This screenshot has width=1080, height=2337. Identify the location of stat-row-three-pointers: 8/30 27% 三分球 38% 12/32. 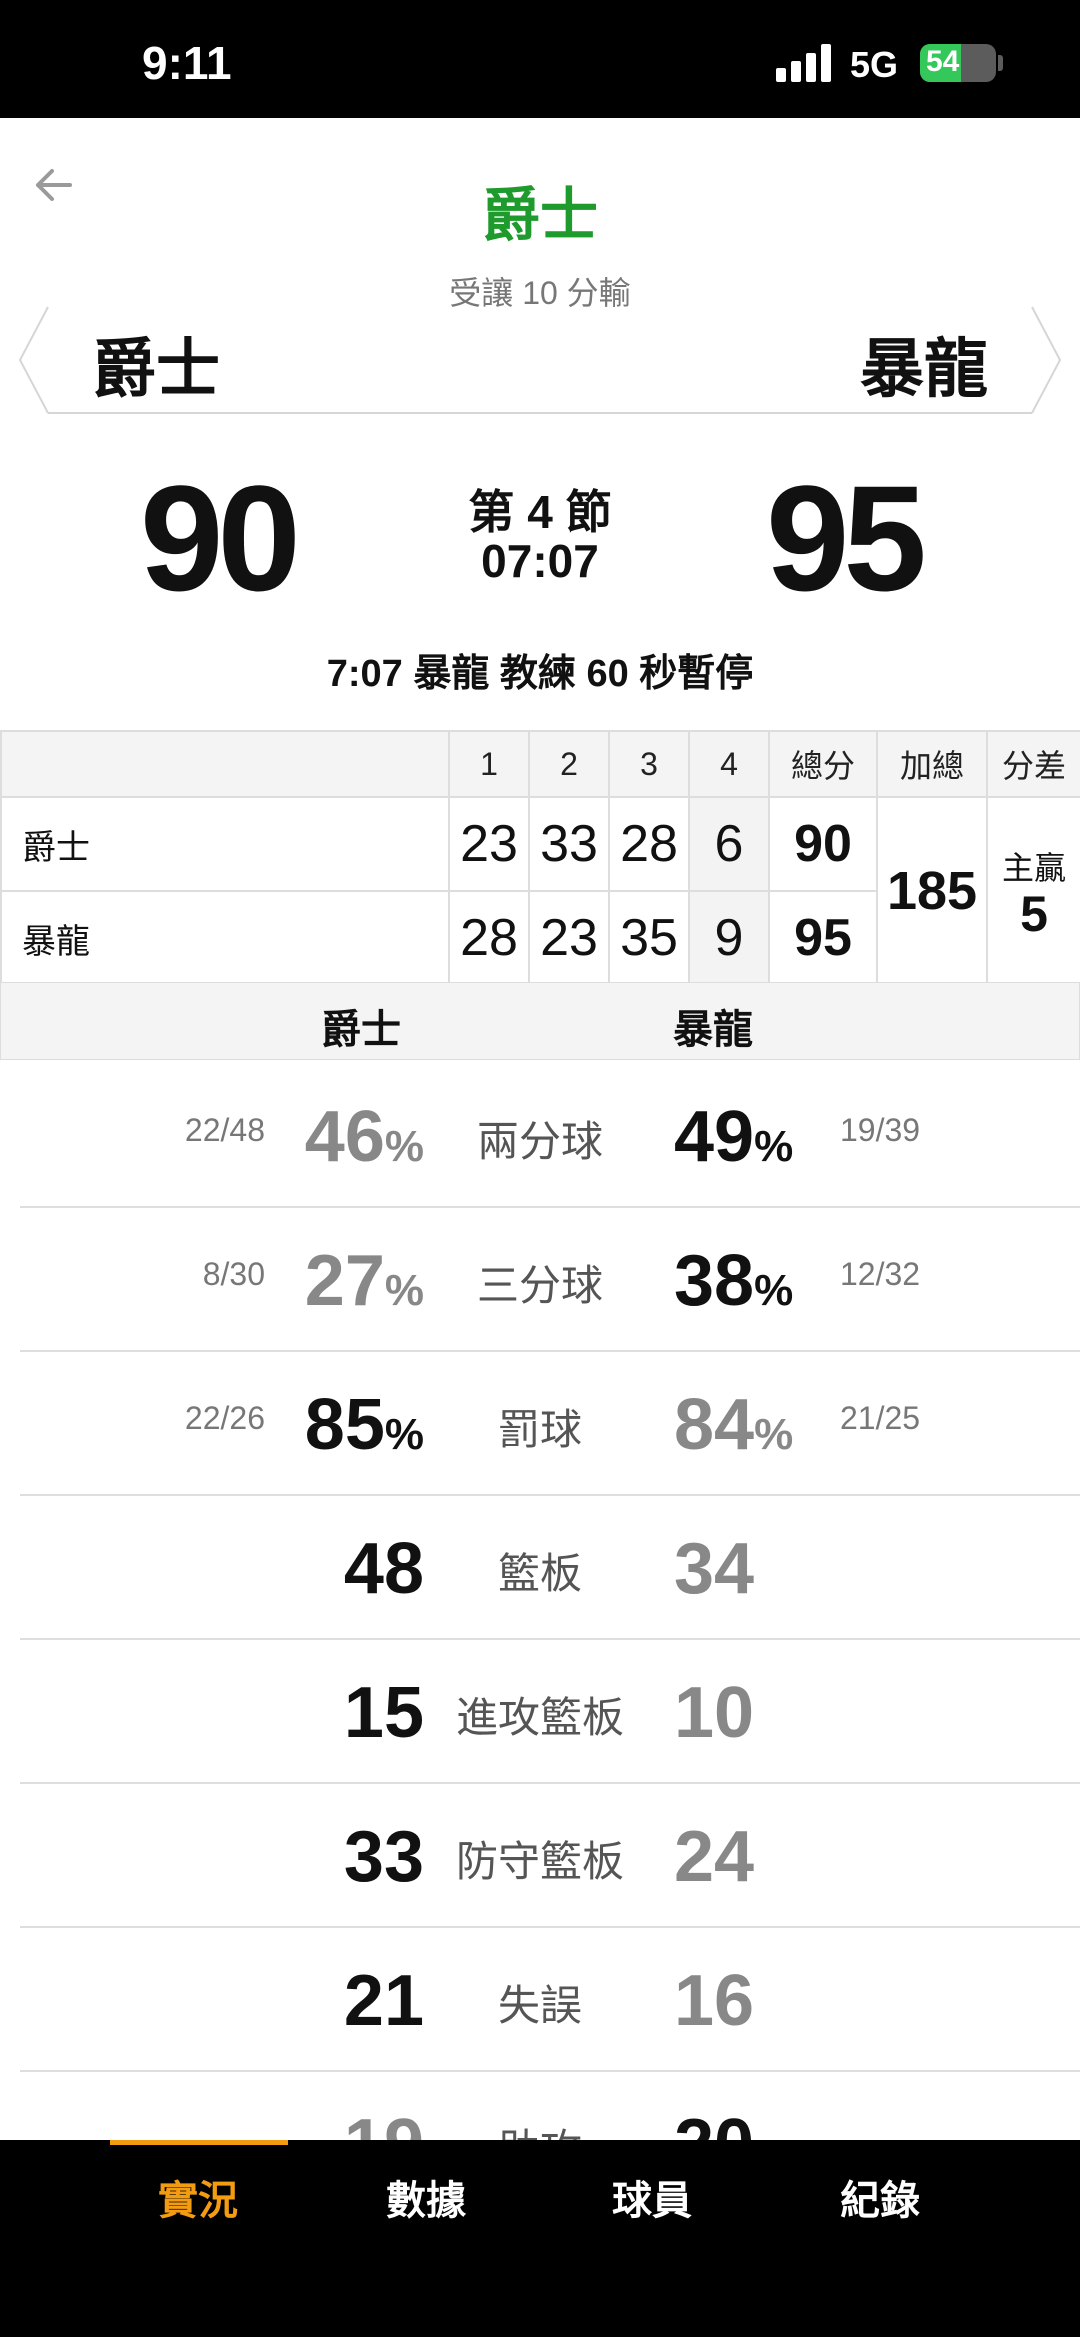
(550, 1279).